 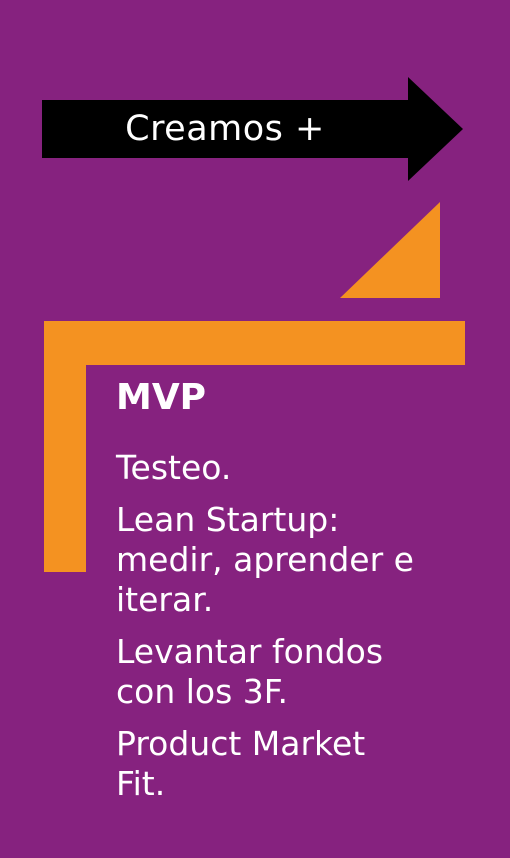 What do you see at coordinates (241, 763) in the screenshot?
I see `list-item: Product Market Fit.` at bounding box center [241, 763].